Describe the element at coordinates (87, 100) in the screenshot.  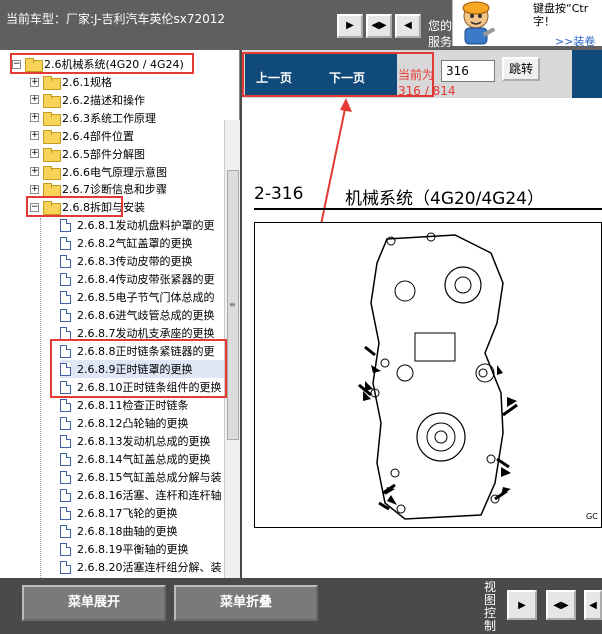
I see `tree-section-row: +2.6.2描述和操作` at that location.